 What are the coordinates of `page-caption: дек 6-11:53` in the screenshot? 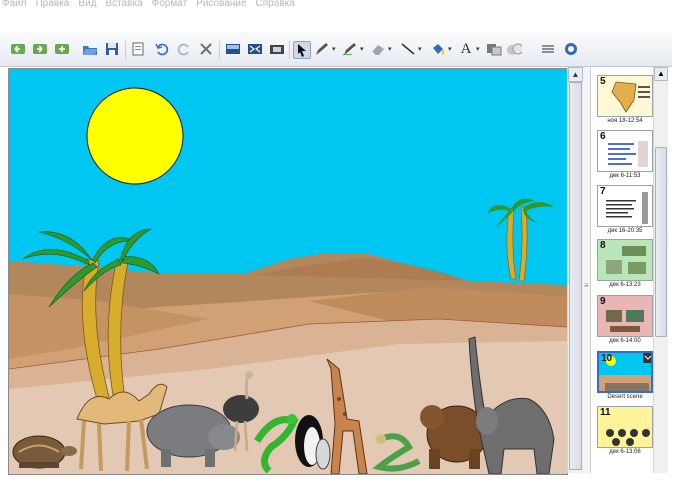 It's located at (625, 176).